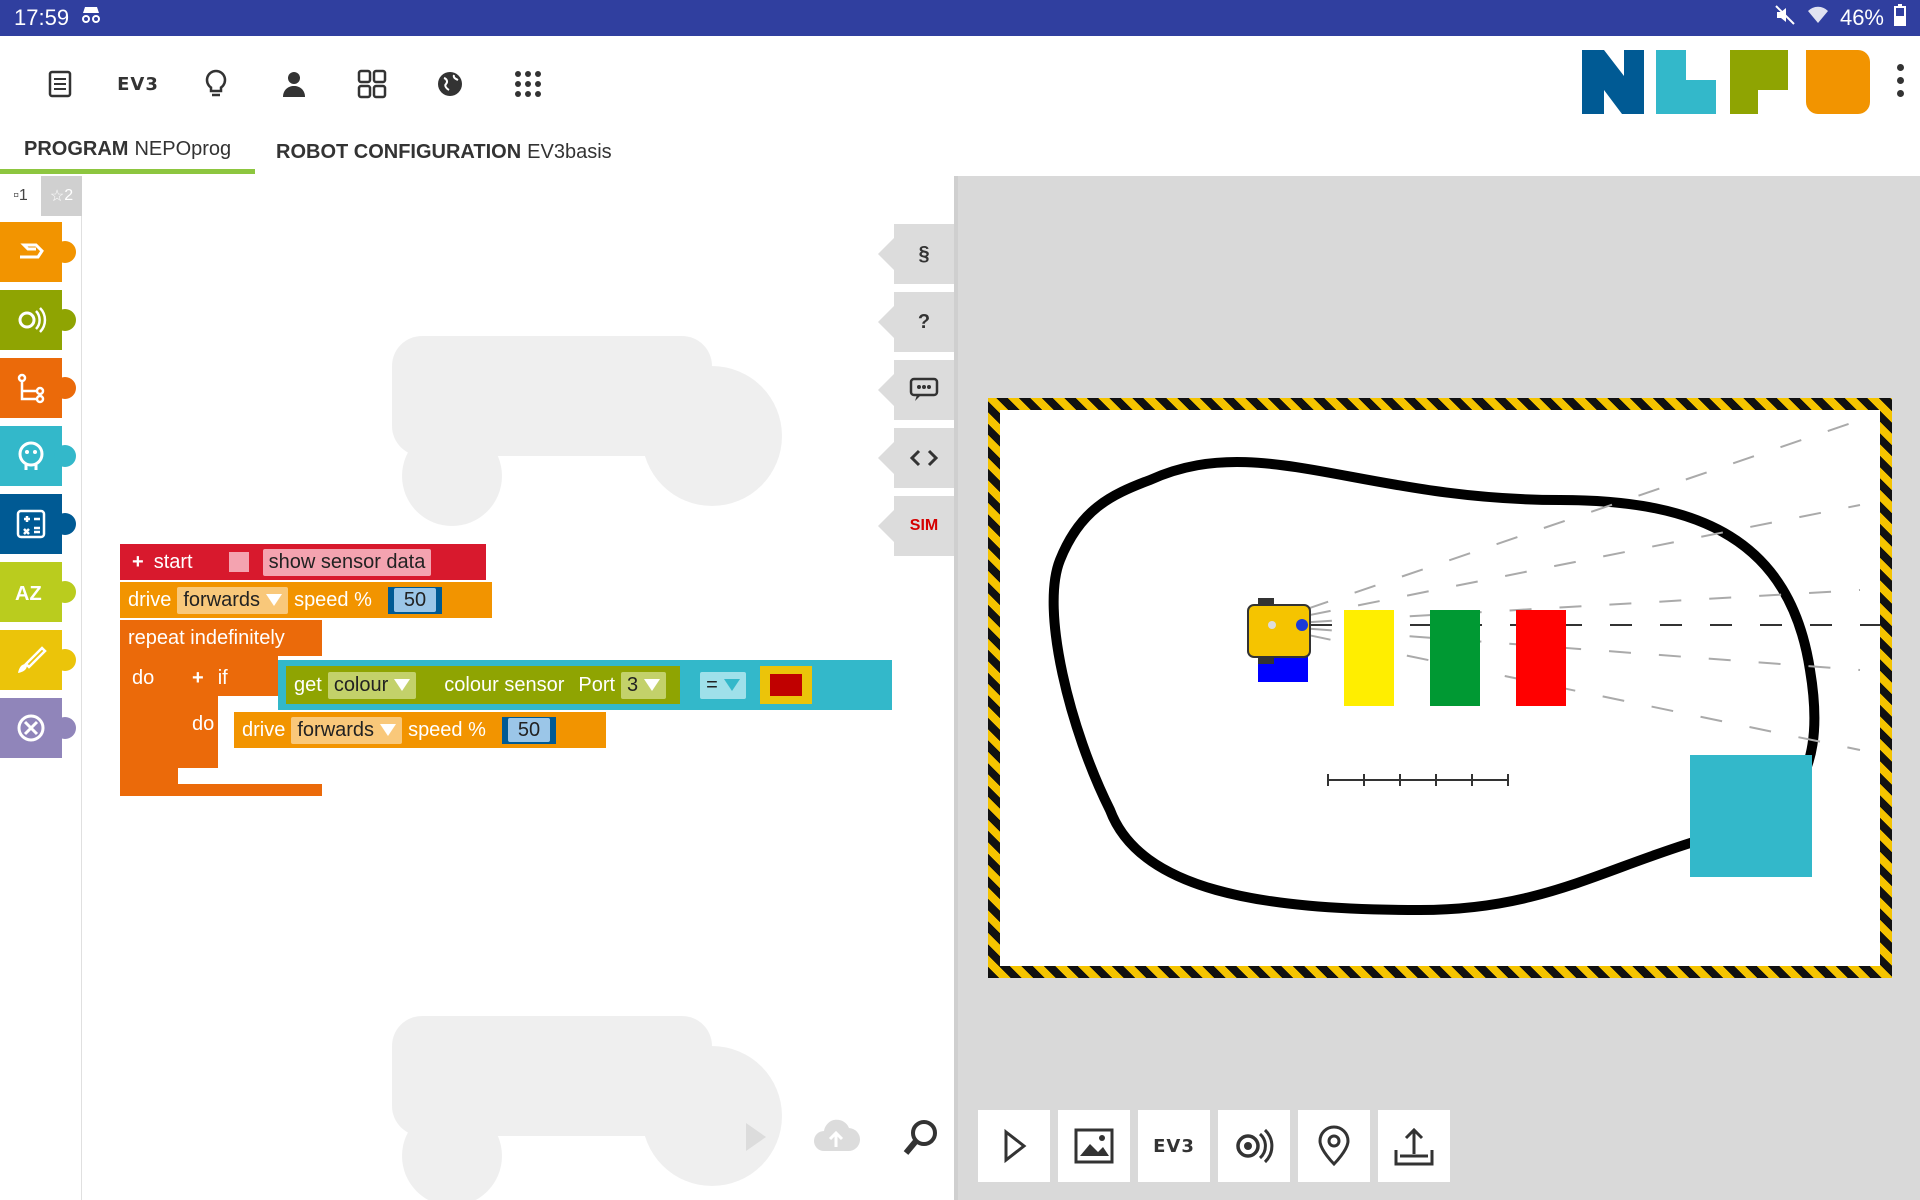  What do you see at coordinates (333, 599) in the screenshot?
I see `speed-label: speed %` at bounding box center [333, 599].